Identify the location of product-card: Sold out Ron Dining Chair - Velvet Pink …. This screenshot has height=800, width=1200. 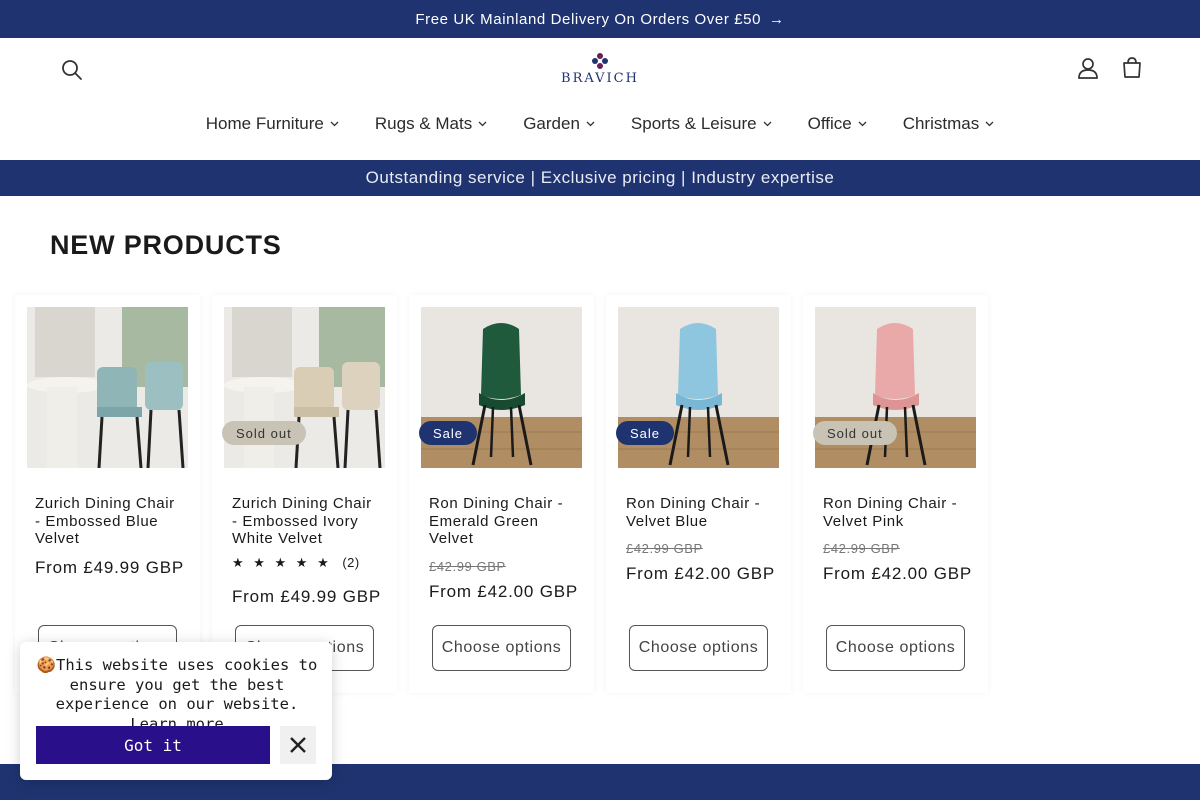
(895, 494).